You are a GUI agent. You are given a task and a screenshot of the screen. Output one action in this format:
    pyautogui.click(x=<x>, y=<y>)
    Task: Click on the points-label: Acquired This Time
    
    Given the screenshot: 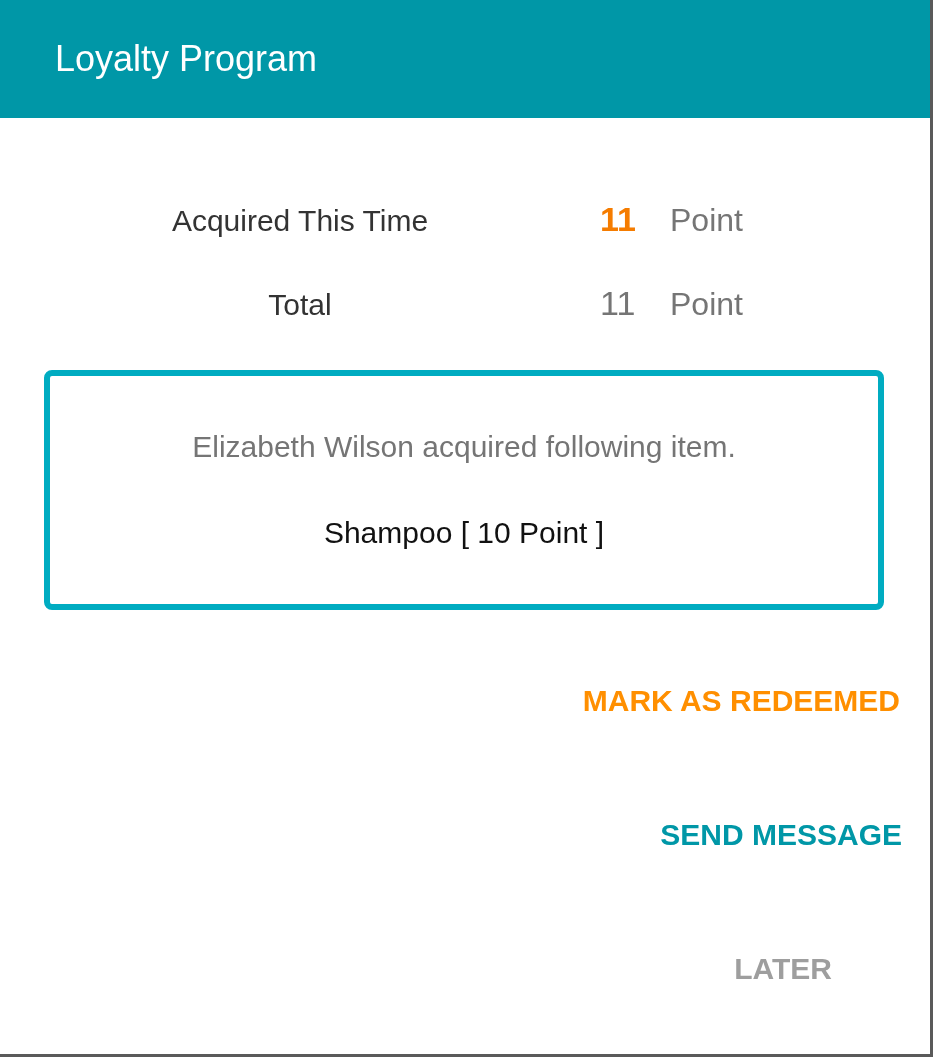 What is the action you would take?
    pyautogui.click(x=300, y=221)
    